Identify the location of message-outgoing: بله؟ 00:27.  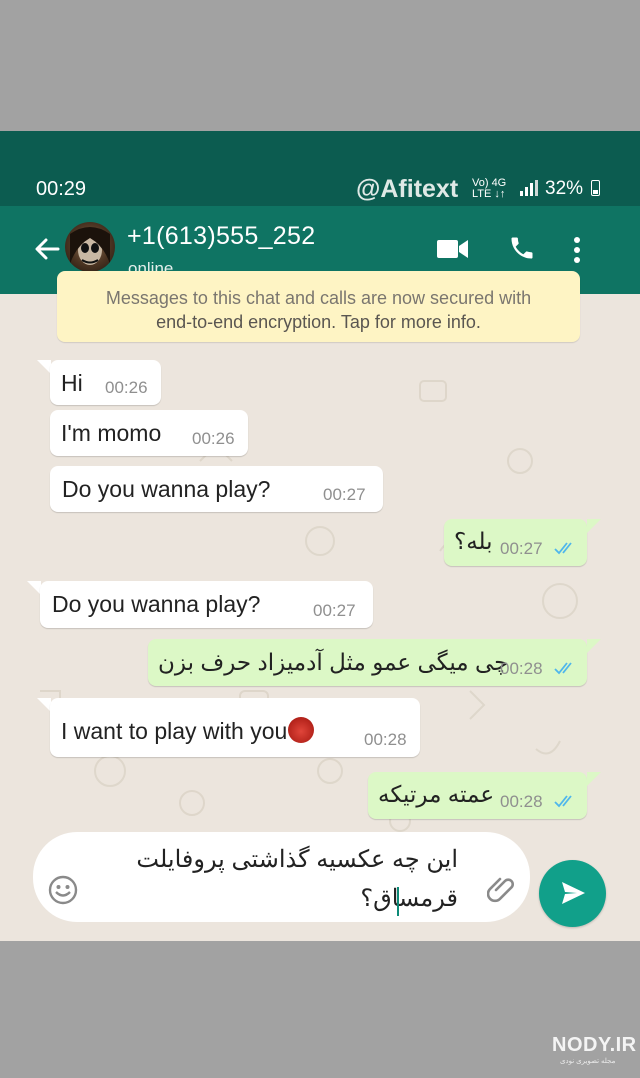
(515, 542).